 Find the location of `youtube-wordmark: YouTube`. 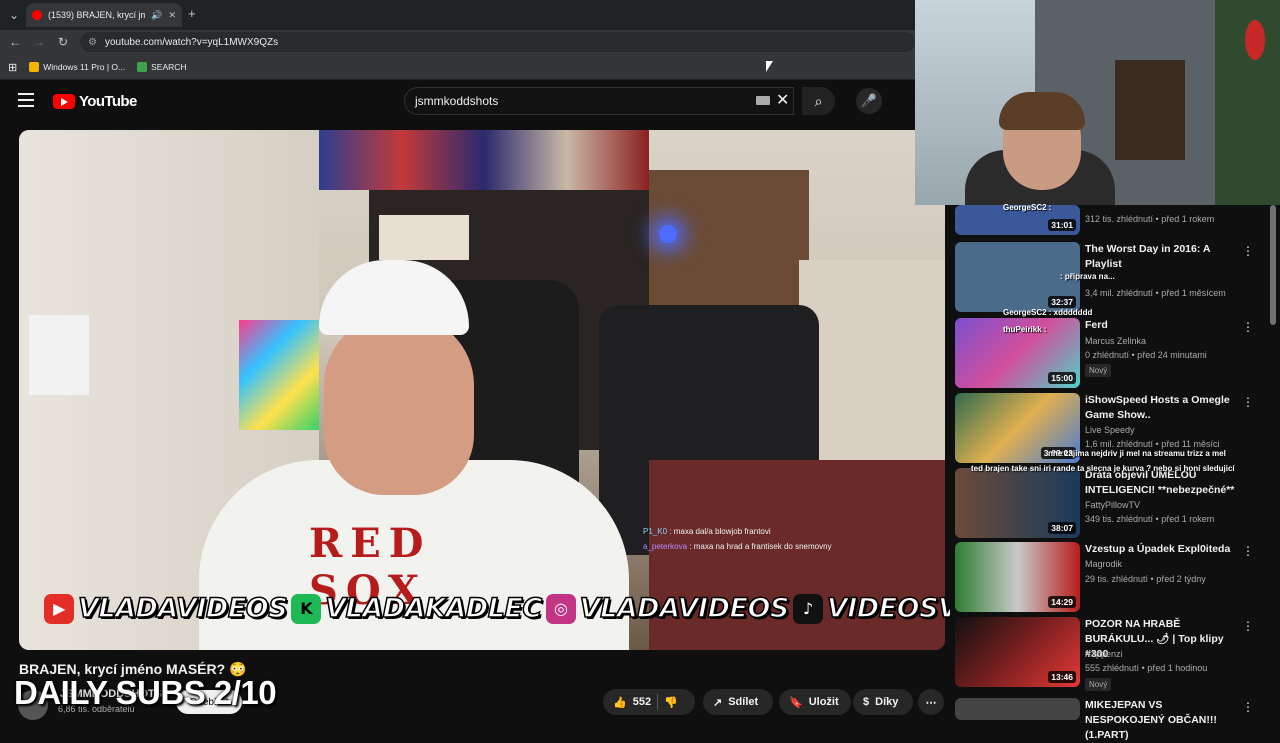

youtube-wordmark: YouTube is located at coordinates (108, 101).